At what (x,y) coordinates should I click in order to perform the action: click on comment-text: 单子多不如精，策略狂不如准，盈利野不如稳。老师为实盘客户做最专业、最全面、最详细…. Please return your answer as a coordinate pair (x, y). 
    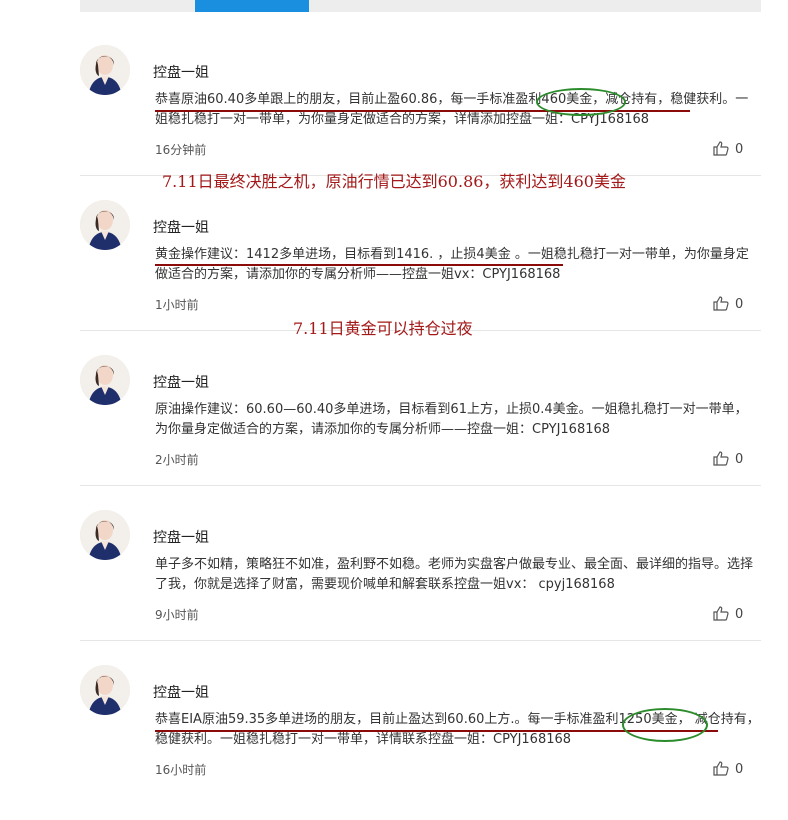
    Looking at the image, I should click on (454, 574).